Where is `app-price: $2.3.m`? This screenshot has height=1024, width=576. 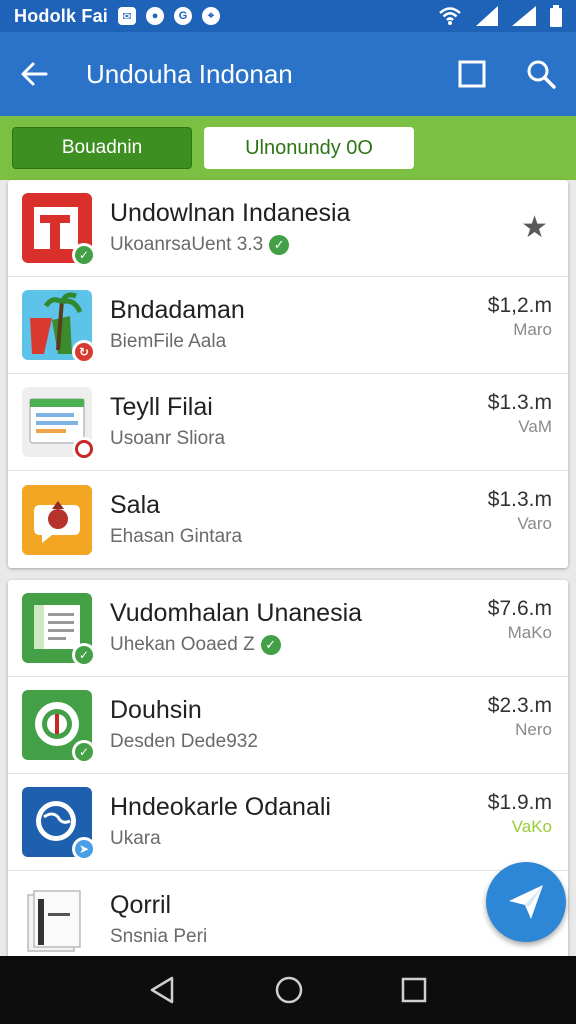 app-price: $2.3.m is located at coordinates (519, 705).